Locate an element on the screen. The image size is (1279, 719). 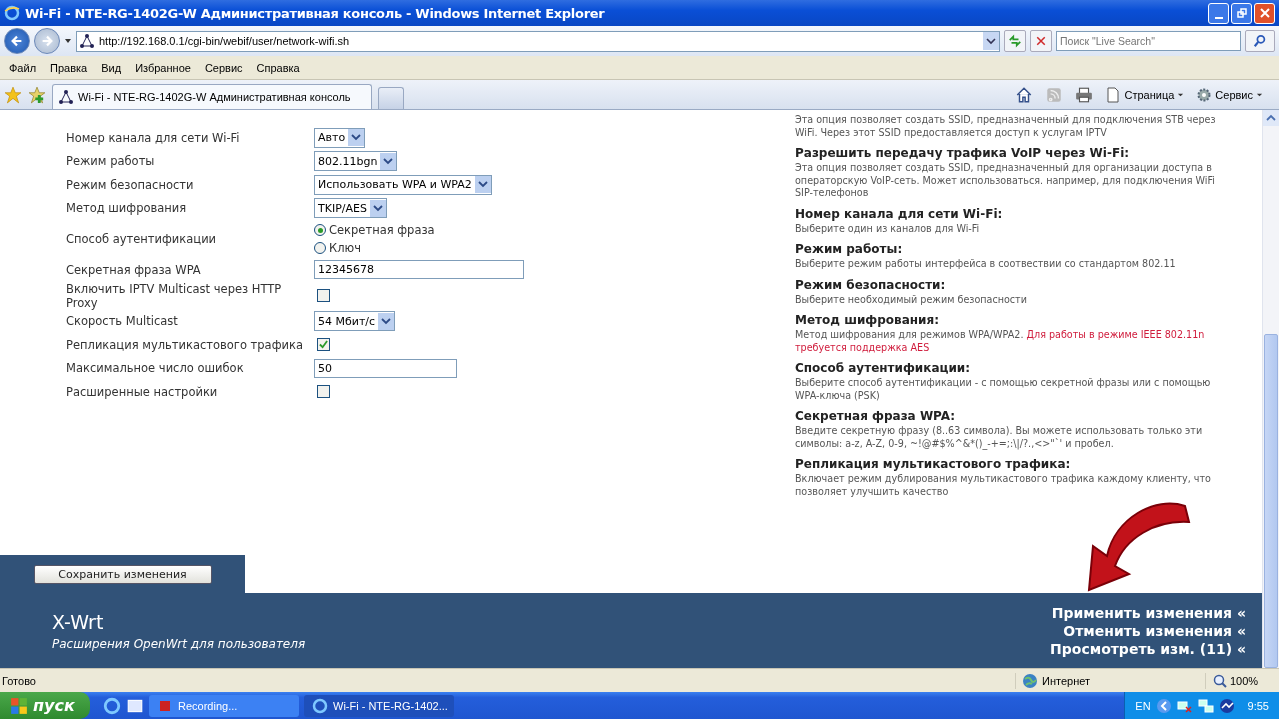
help-text: Метод шифрования для режимов WPA/WPA2. Для работы в режиме IEEE 802.11n требуется поддержка AES is located at coordinates (1000, 341).